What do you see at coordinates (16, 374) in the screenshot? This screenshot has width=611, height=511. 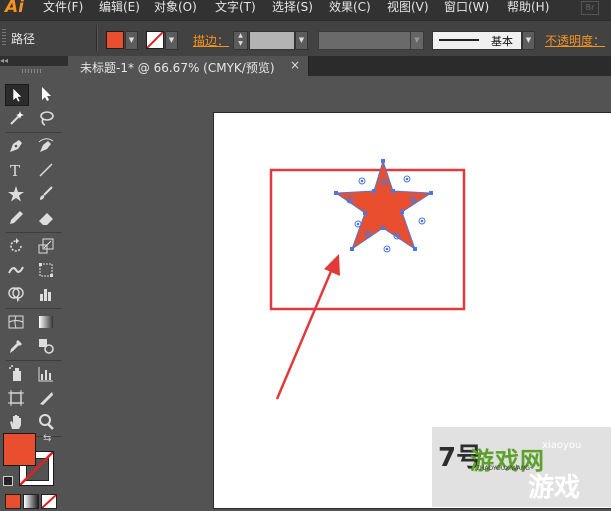 I see `symbol-sprayer-tool-icon` at bounding box center [16, 374].